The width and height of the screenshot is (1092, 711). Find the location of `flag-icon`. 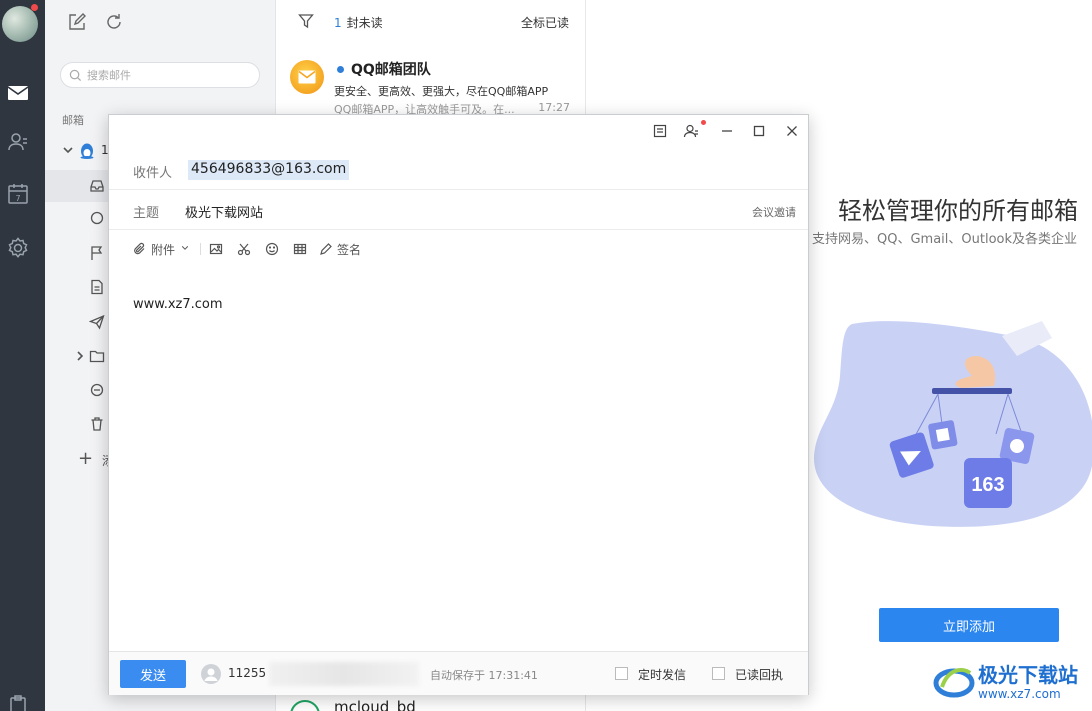

flag-icon is located at coordinates (97, 253).